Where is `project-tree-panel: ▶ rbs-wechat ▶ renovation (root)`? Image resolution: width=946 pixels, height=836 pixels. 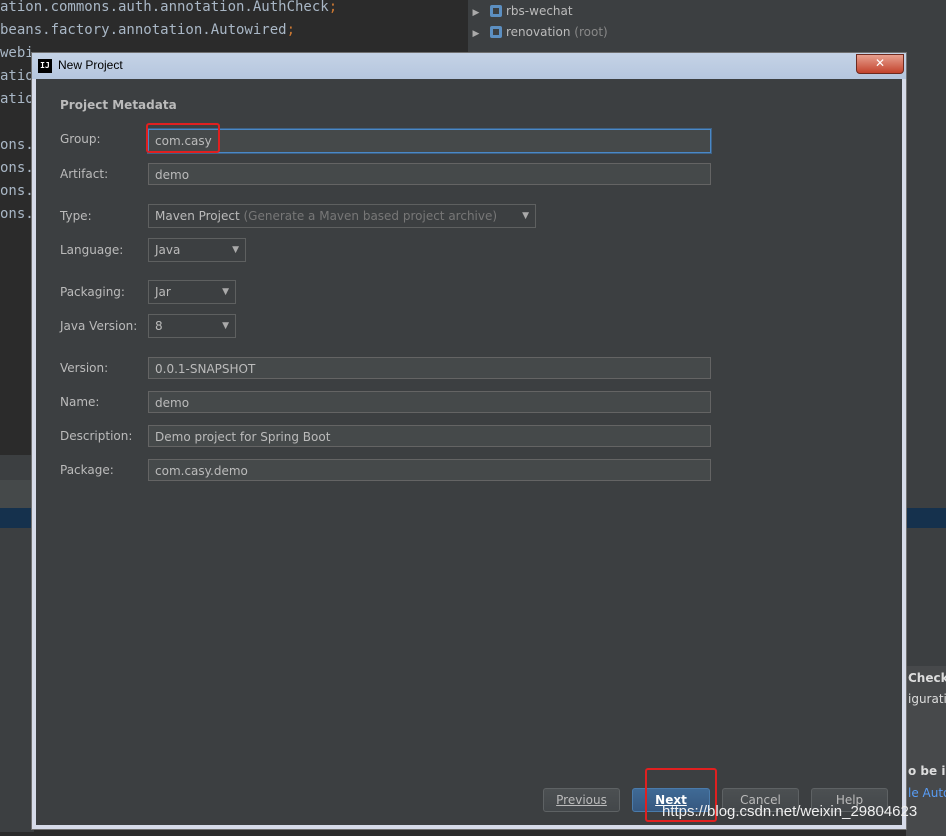
project-tree-panel: ▶ rbs-wechat ▶ renovation (root) is located at coordinates (707, 26).